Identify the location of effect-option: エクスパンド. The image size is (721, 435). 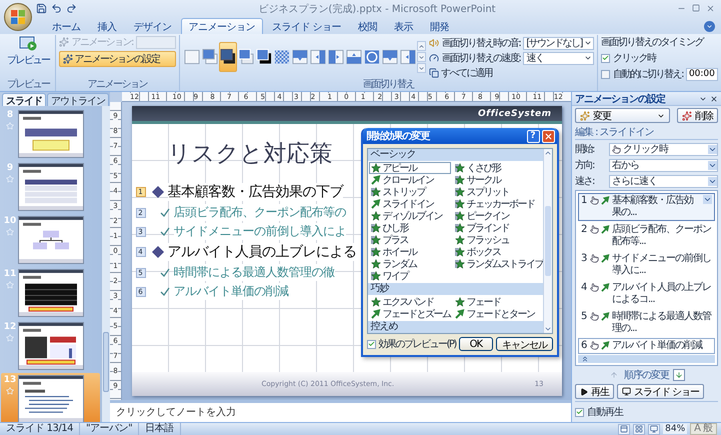
(409, 302).